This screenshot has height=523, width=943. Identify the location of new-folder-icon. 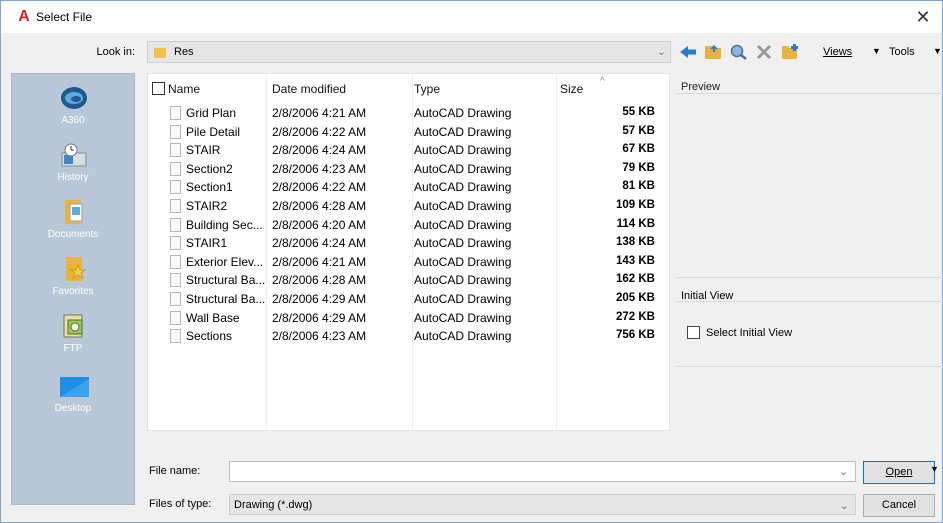
(790, 51).